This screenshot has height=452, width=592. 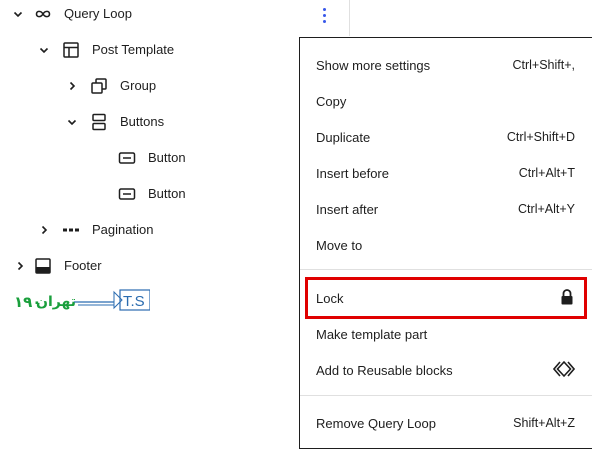 I want to click on menu-item-label: Make template part, so click(x=372, y=334).